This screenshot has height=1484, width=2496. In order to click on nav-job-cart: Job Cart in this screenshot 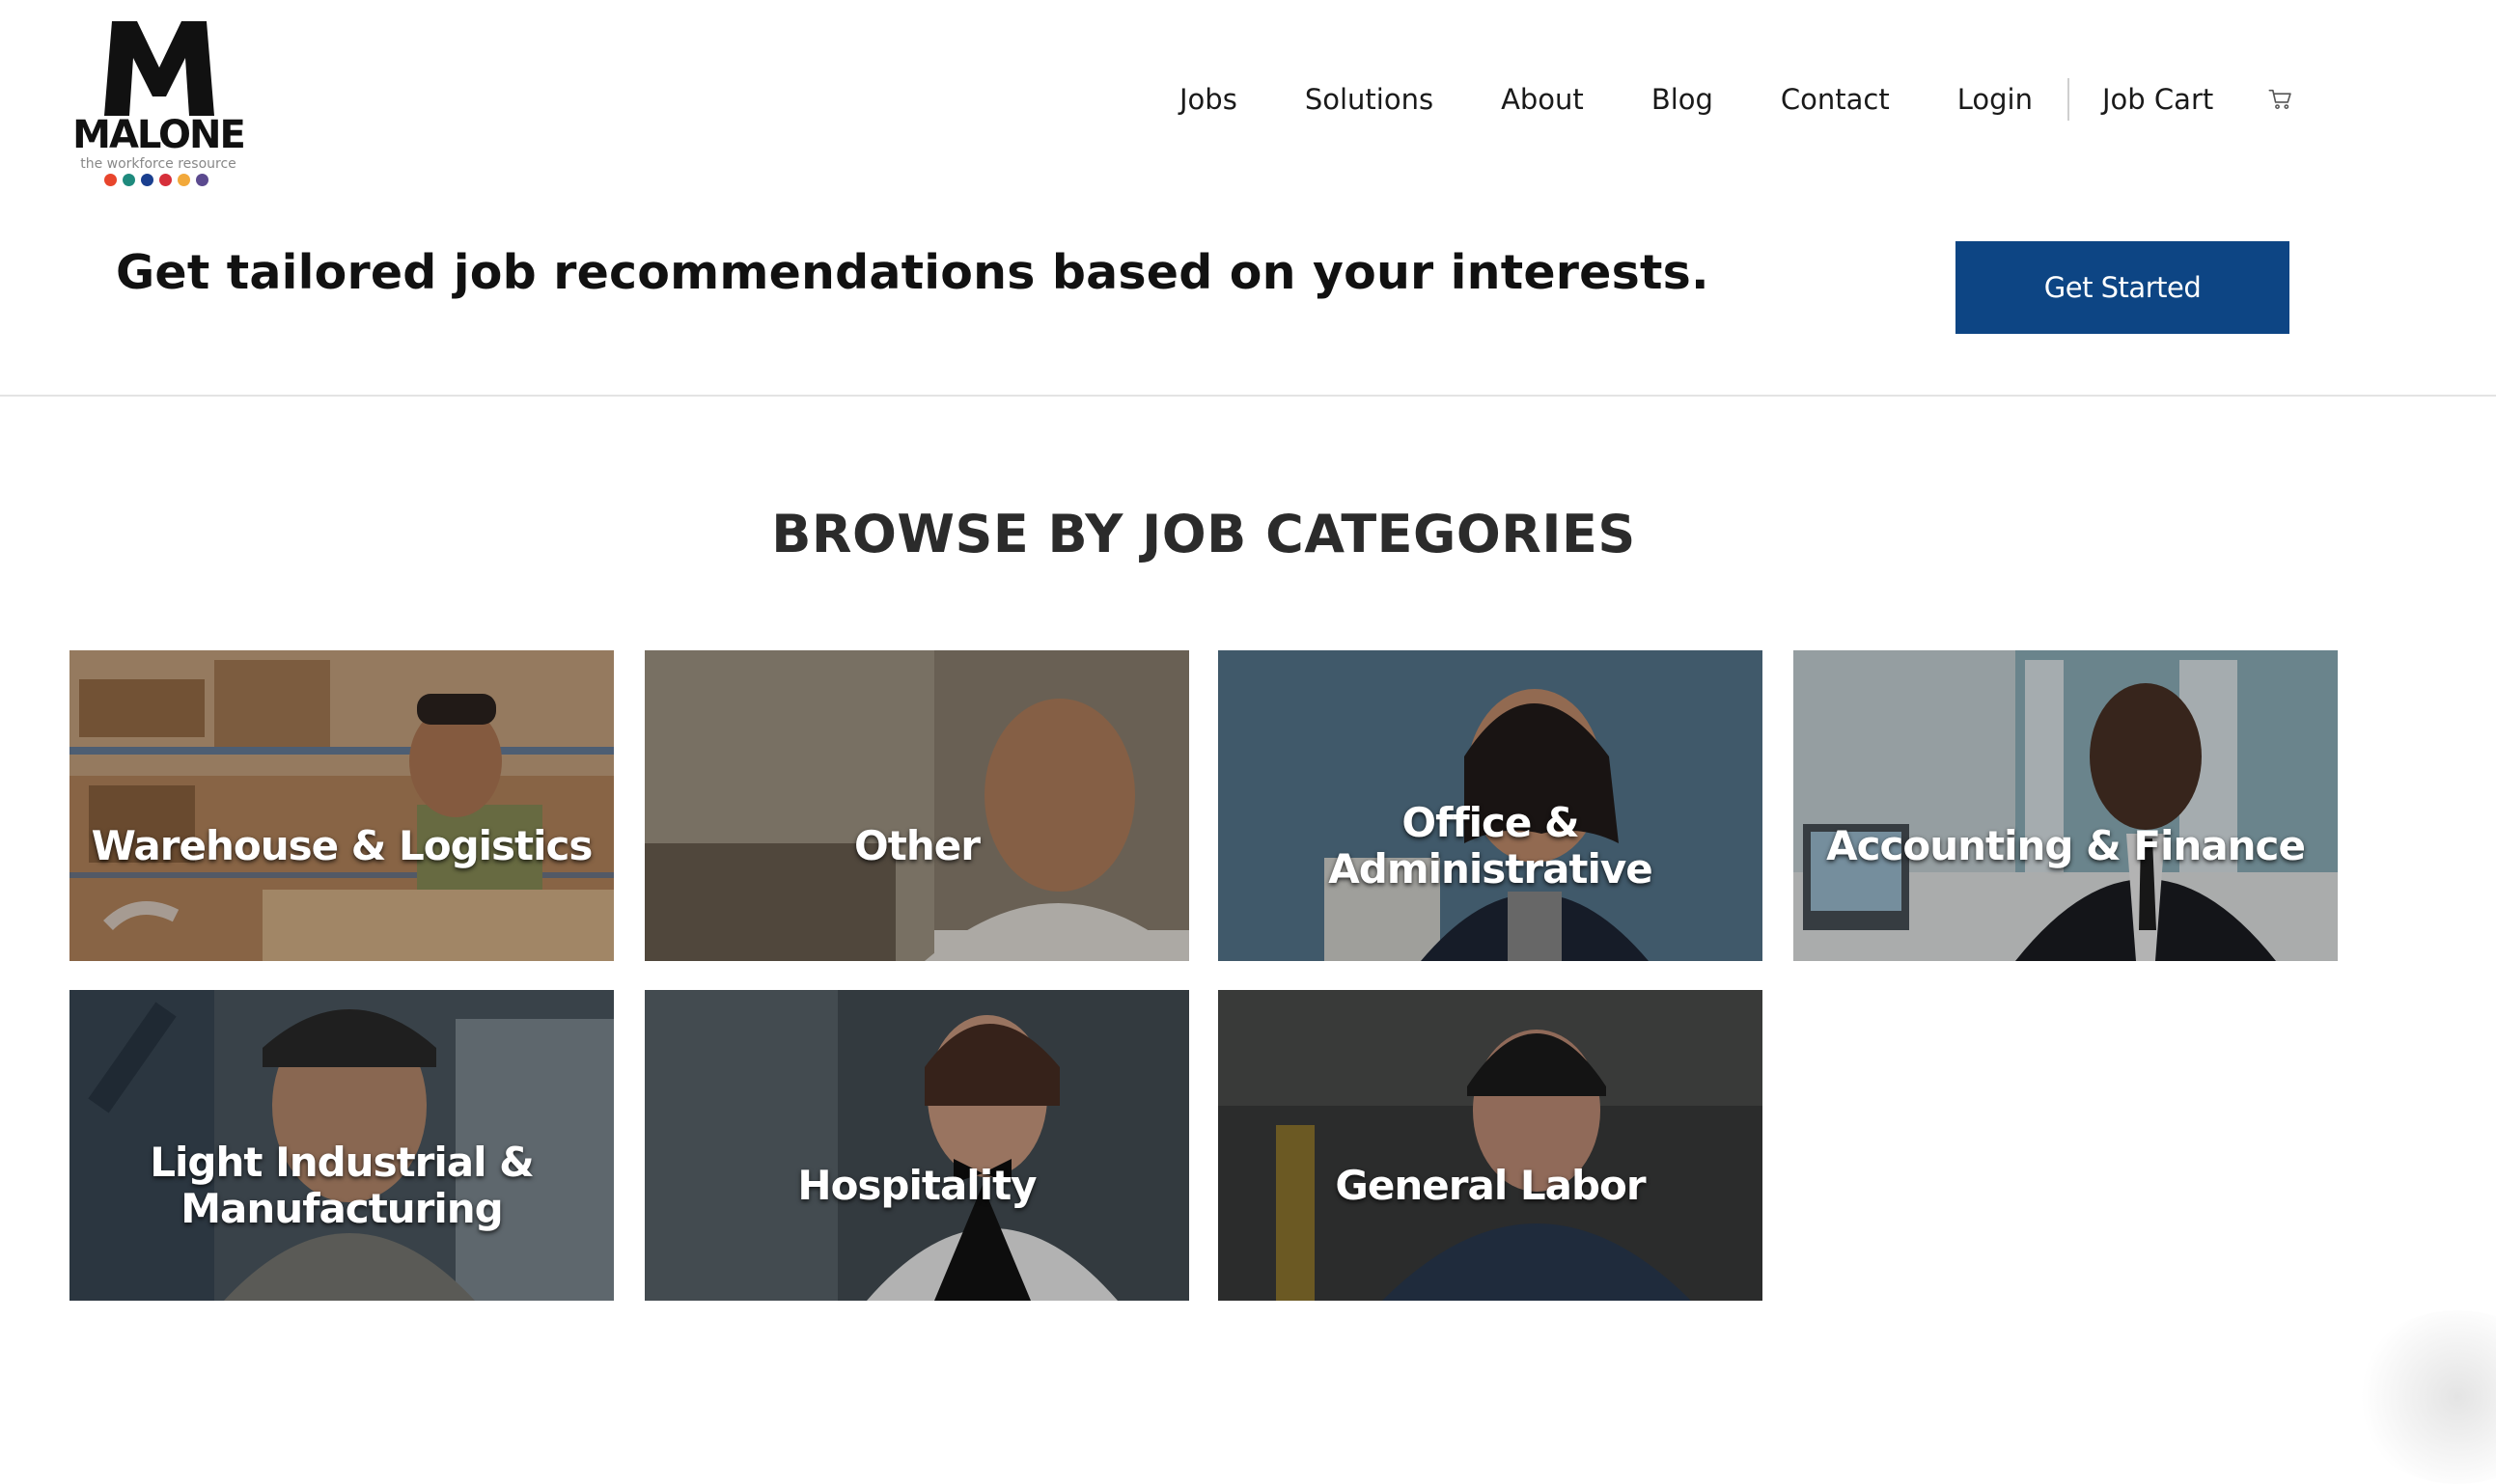, I will do `click(2157, 99)`.